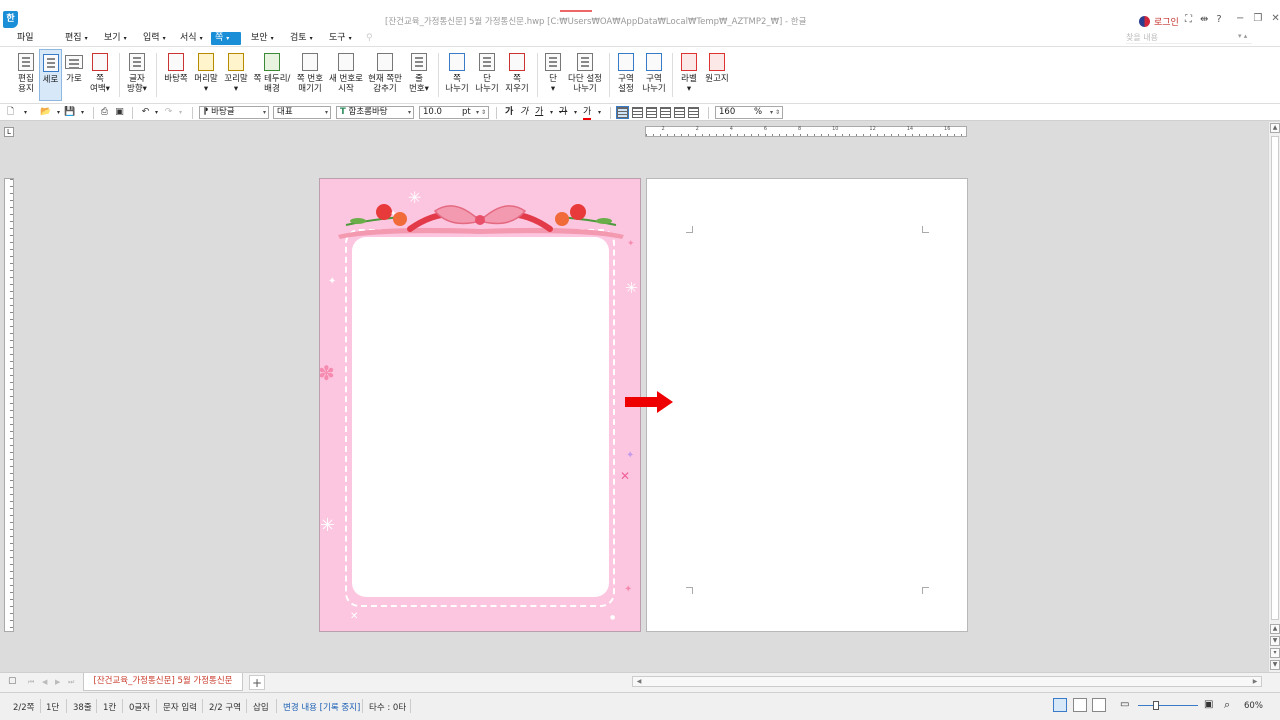 The height and width of the screenshot is (720, 1280). I want to click on menu-file: 파일, so click(25, 38).